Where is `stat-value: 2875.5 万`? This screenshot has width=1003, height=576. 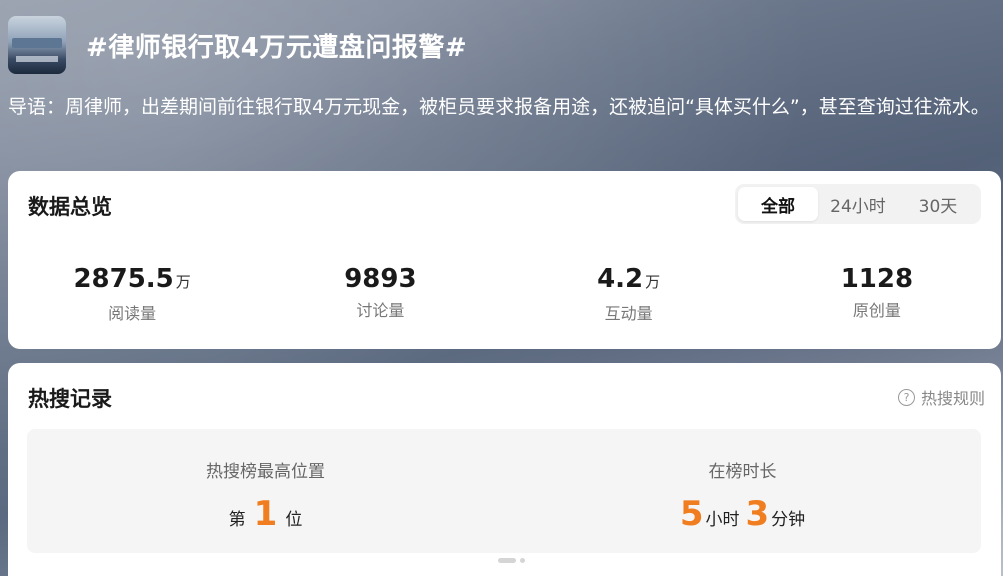
stat-value: 2875.5 万 is located at coordinates (132, 280).